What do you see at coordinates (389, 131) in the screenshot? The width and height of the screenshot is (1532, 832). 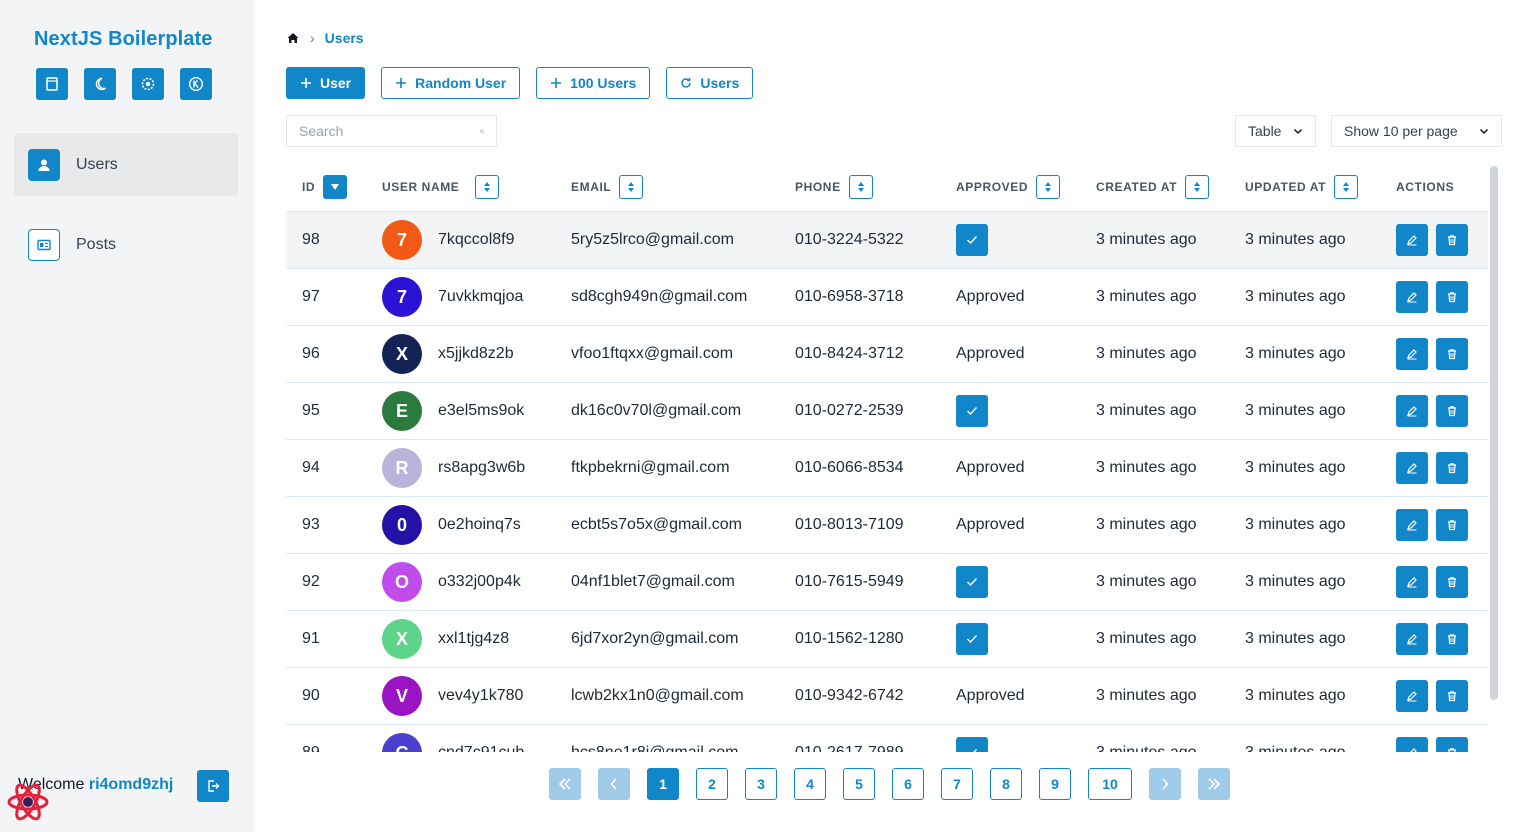 I see `search-input` at bounding box center [389, 131].